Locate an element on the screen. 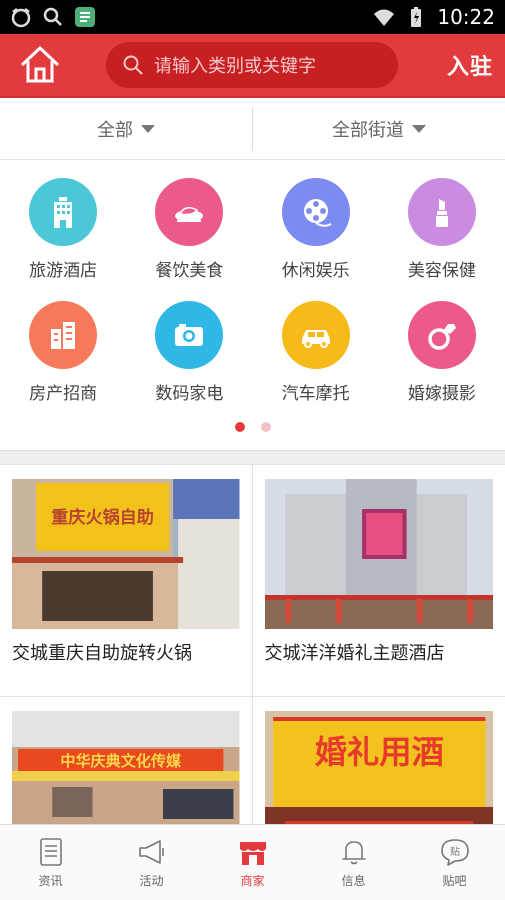  building-icon is located at coordinates (63, 335).